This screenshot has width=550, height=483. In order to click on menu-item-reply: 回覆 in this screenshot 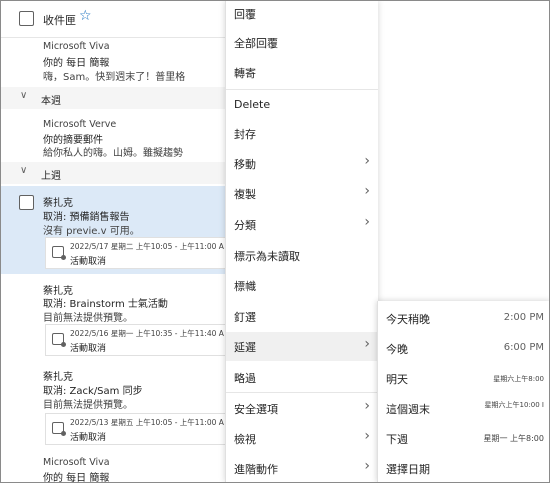, I will do `click(302, 14)`.